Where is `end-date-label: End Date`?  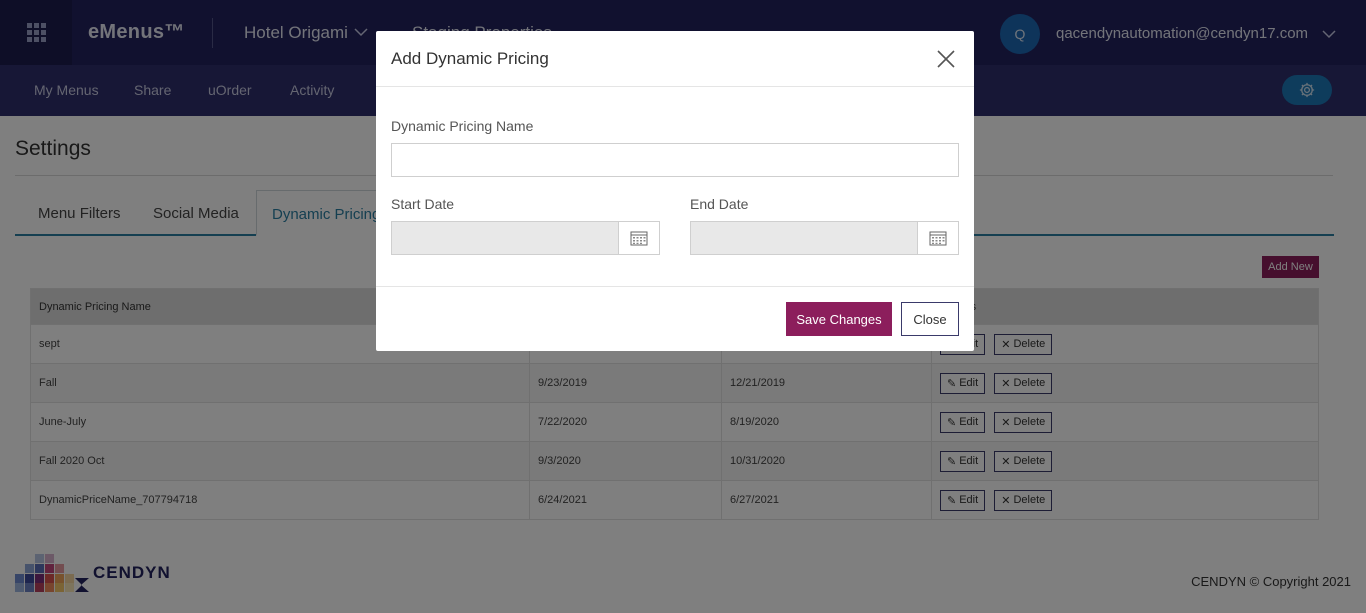 end-date-label: End Date is located at coordinates (719, 204).